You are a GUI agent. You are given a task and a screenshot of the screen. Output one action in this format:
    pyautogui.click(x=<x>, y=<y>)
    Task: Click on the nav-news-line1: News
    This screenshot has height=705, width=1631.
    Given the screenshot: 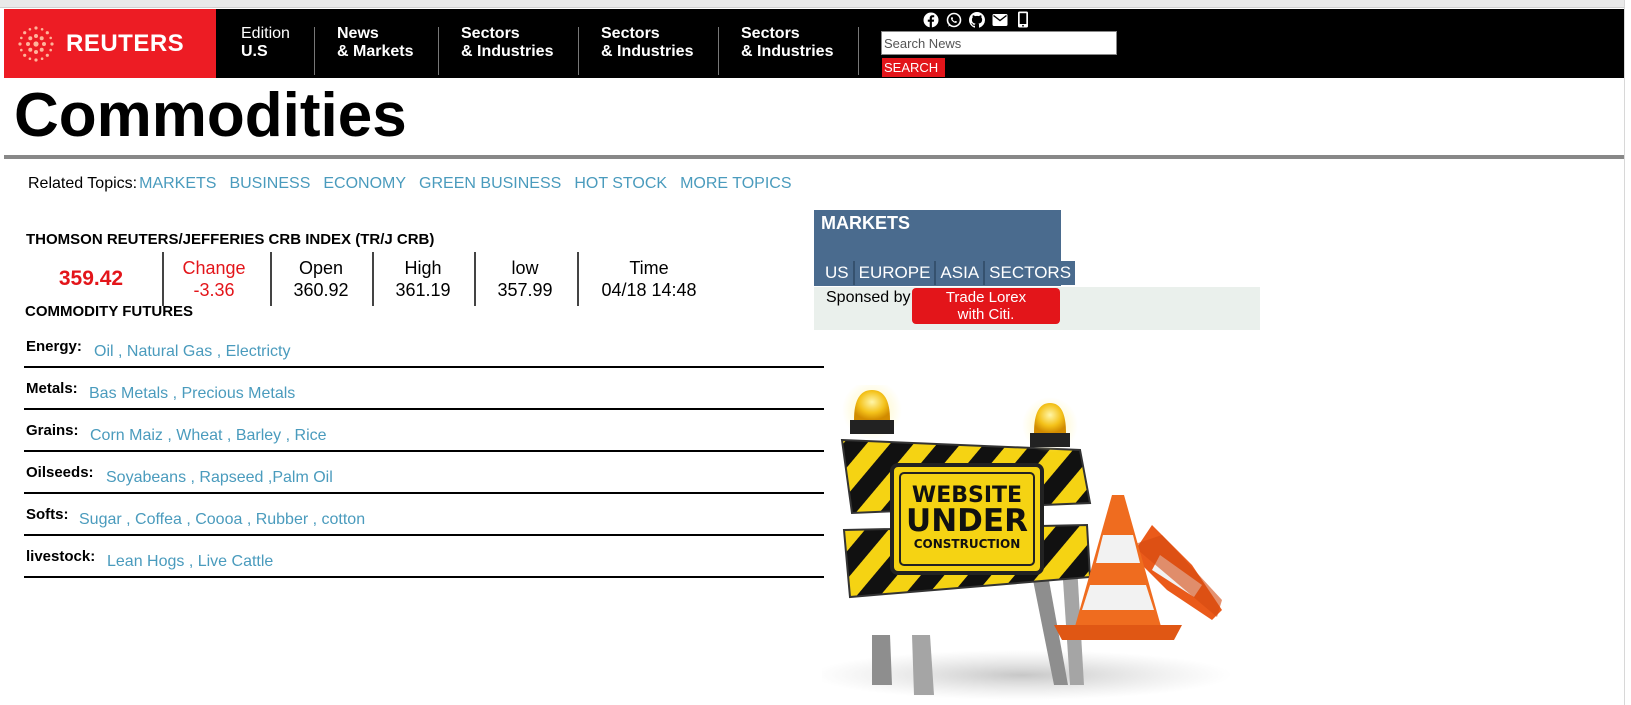 What is the action you would take?
    pyautogui.click(x=358, y=33)
    